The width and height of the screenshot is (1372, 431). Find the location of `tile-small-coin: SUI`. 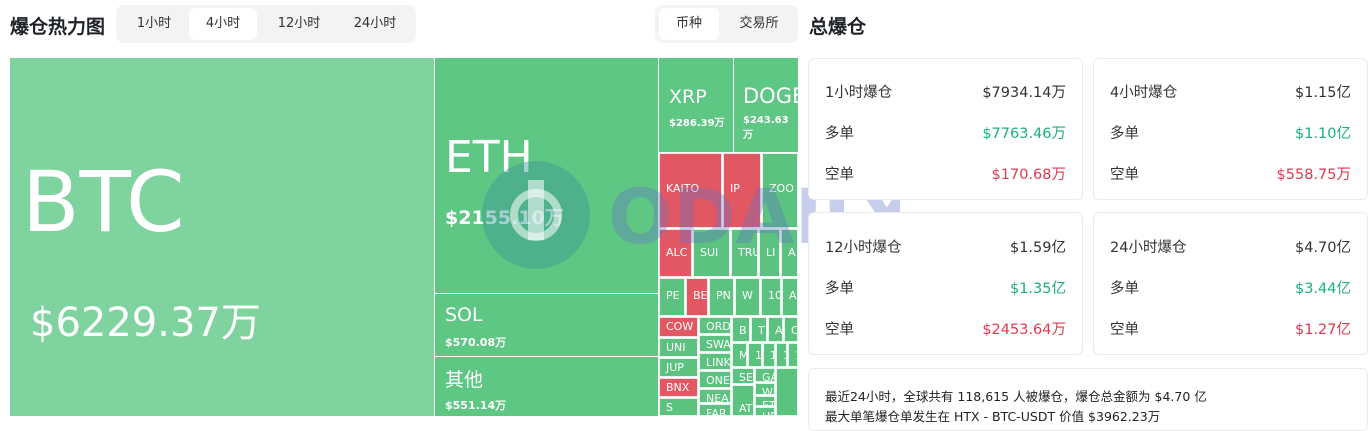

tile-small-coin: SUI is located at coordinates (711, 253).